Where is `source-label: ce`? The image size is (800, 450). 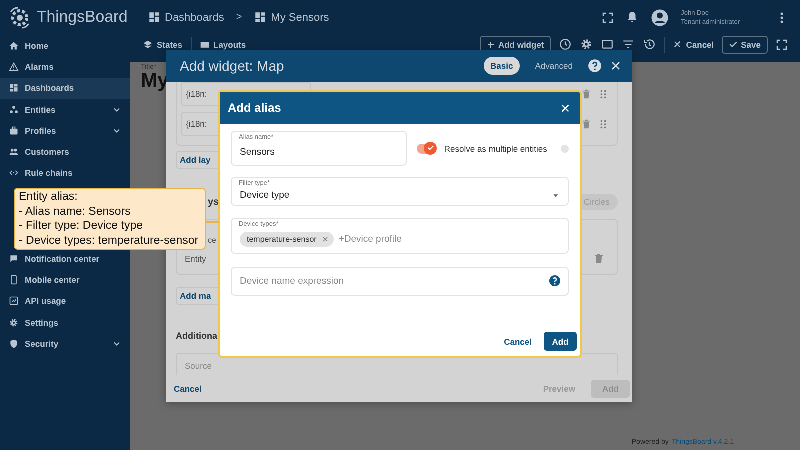
source-label: ce is located at coordinates (212, 240).